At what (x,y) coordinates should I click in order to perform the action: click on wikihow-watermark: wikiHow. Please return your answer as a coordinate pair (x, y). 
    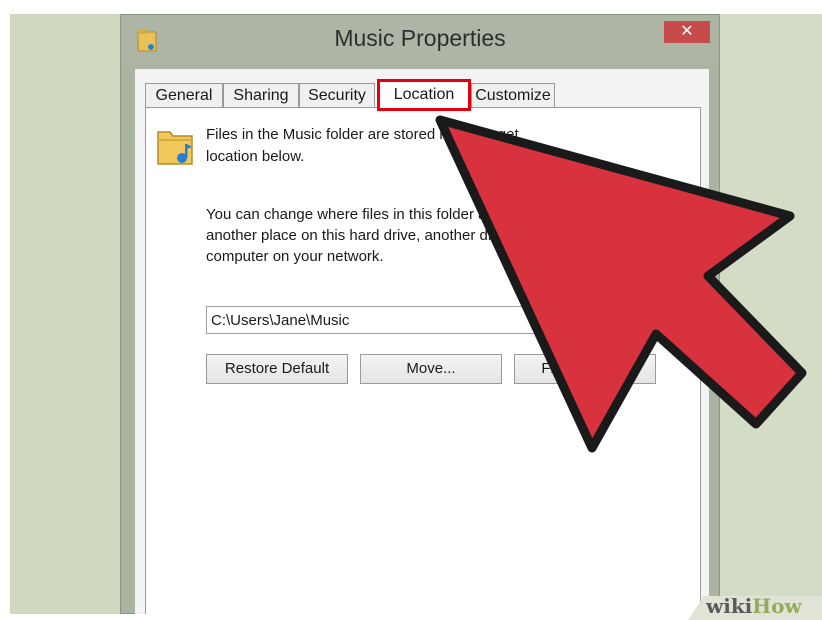
    Looking at the image, I should click on (755, 605).